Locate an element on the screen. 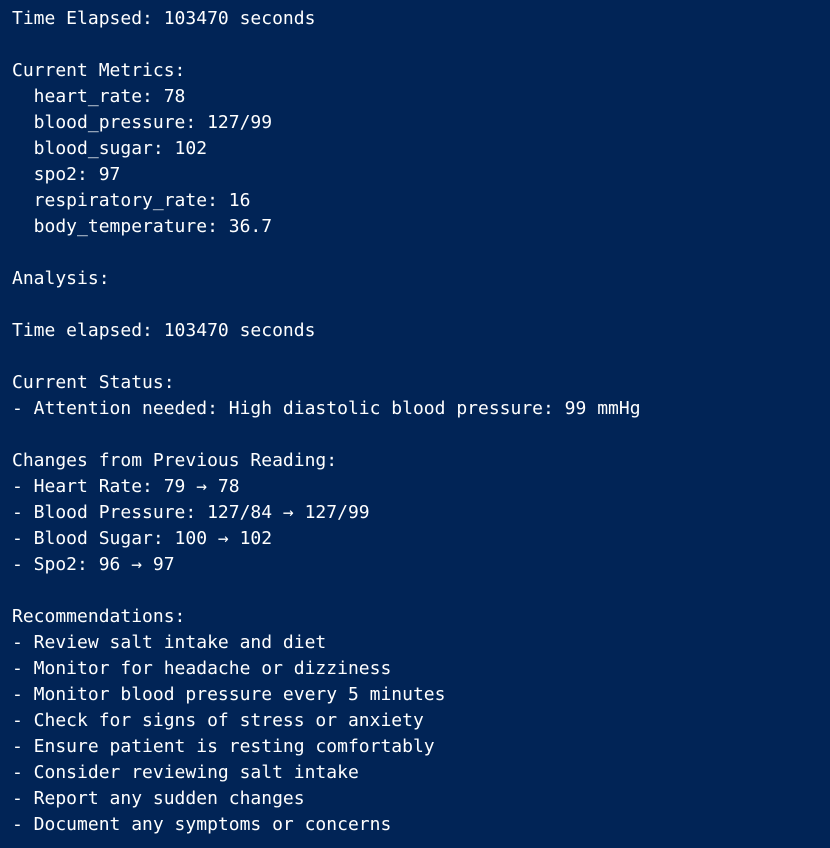  terminal-line: Recommendations: is located at coordinates (99, 616).